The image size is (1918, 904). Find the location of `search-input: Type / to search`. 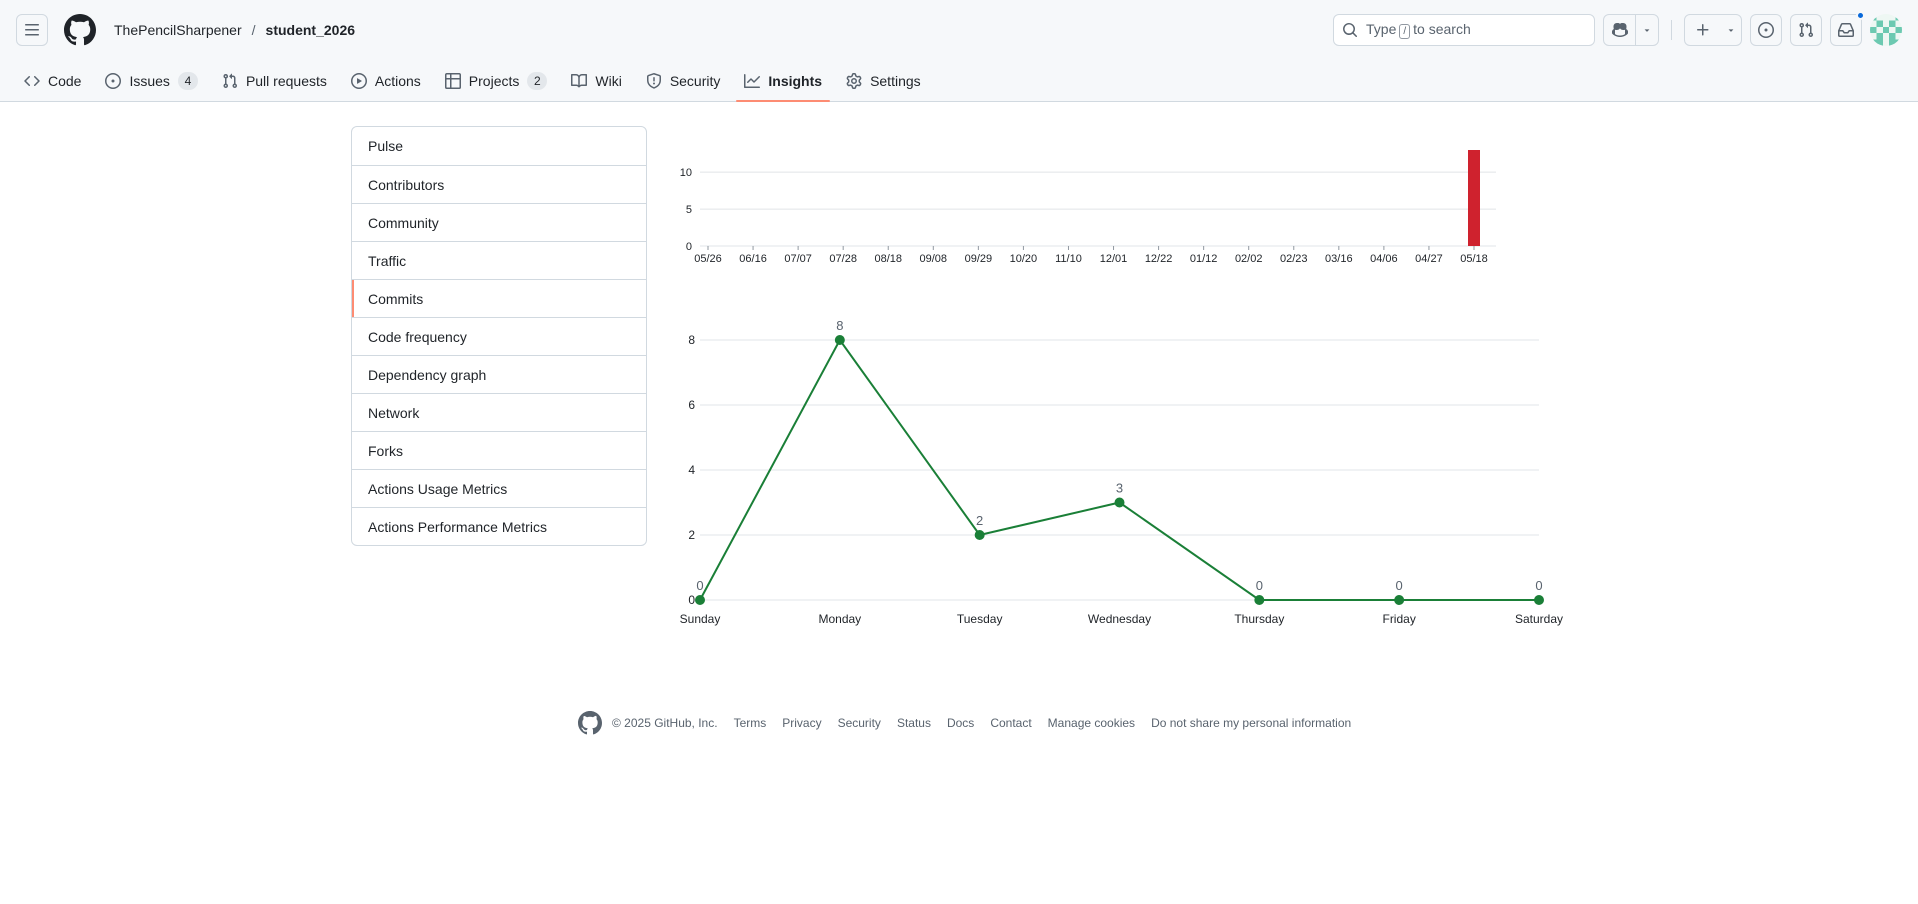

search-input: Type / to search is located at coordinates (1464, 30).